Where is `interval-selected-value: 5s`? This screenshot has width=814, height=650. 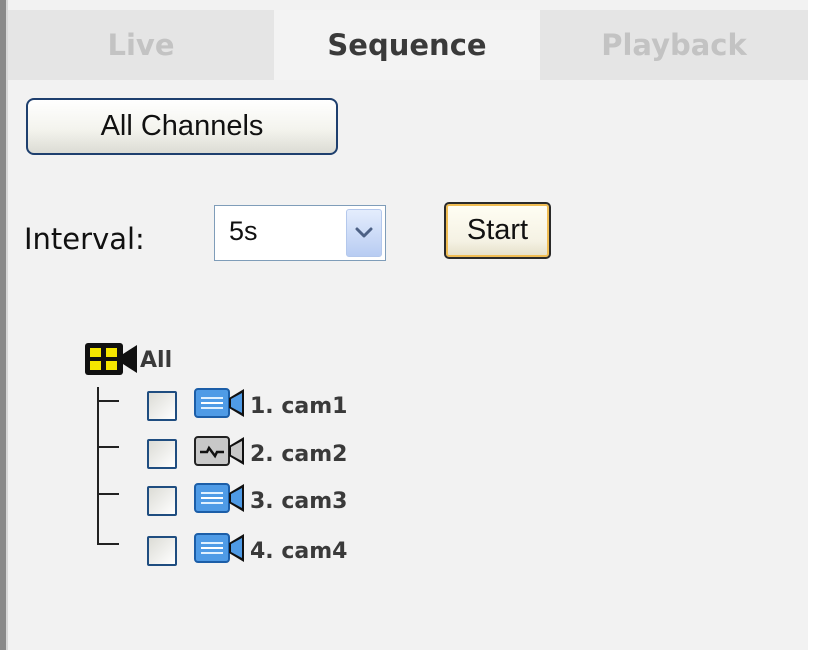
interval-selected-value: 5s is located at coordinates (243, 231).